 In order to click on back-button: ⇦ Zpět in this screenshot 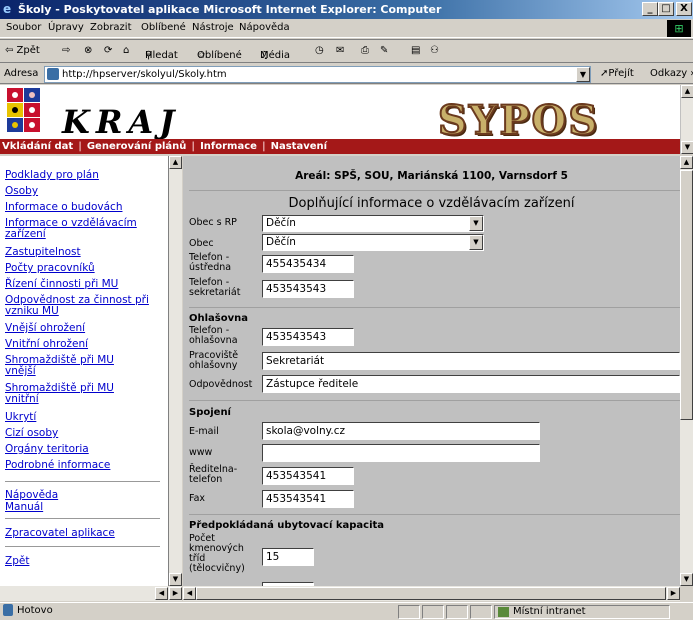, I will do `click(22, 50)`.